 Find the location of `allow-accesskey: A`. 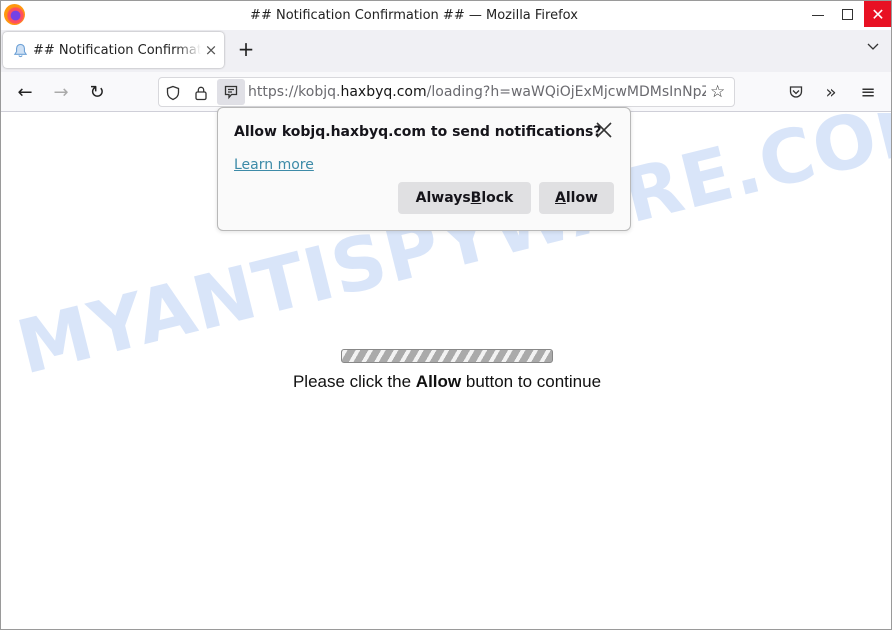

allow-accesskey: A is located at coordinates (560, 198).